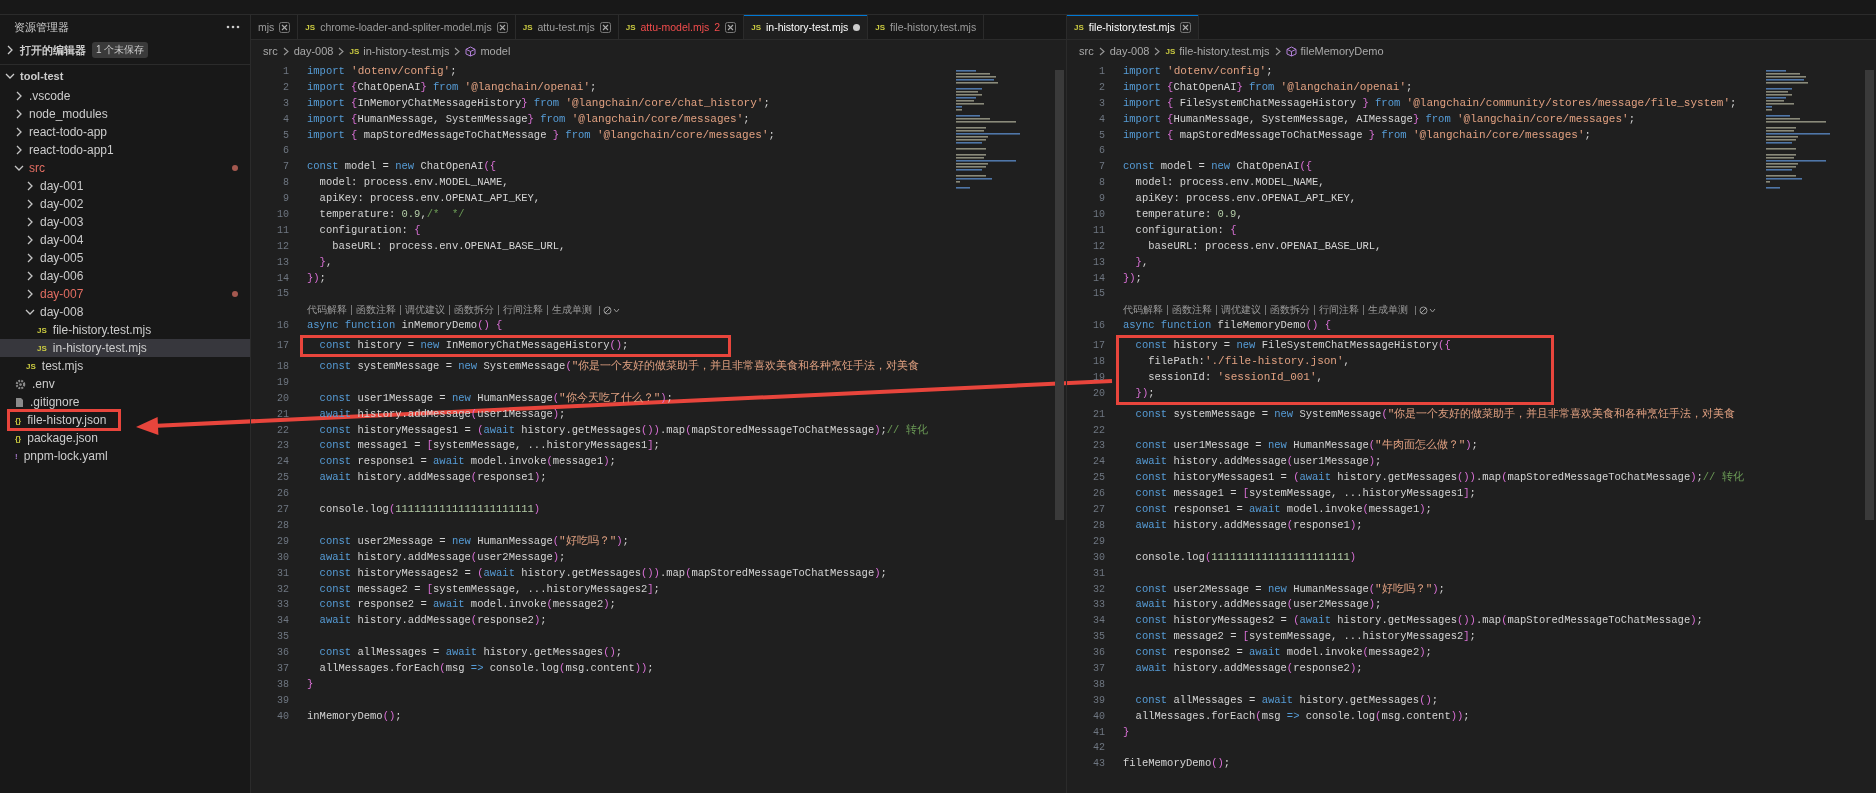 The width and height of the screenshot is (1876, 793). I want to click on line-number: 35, so click(1099, 637).